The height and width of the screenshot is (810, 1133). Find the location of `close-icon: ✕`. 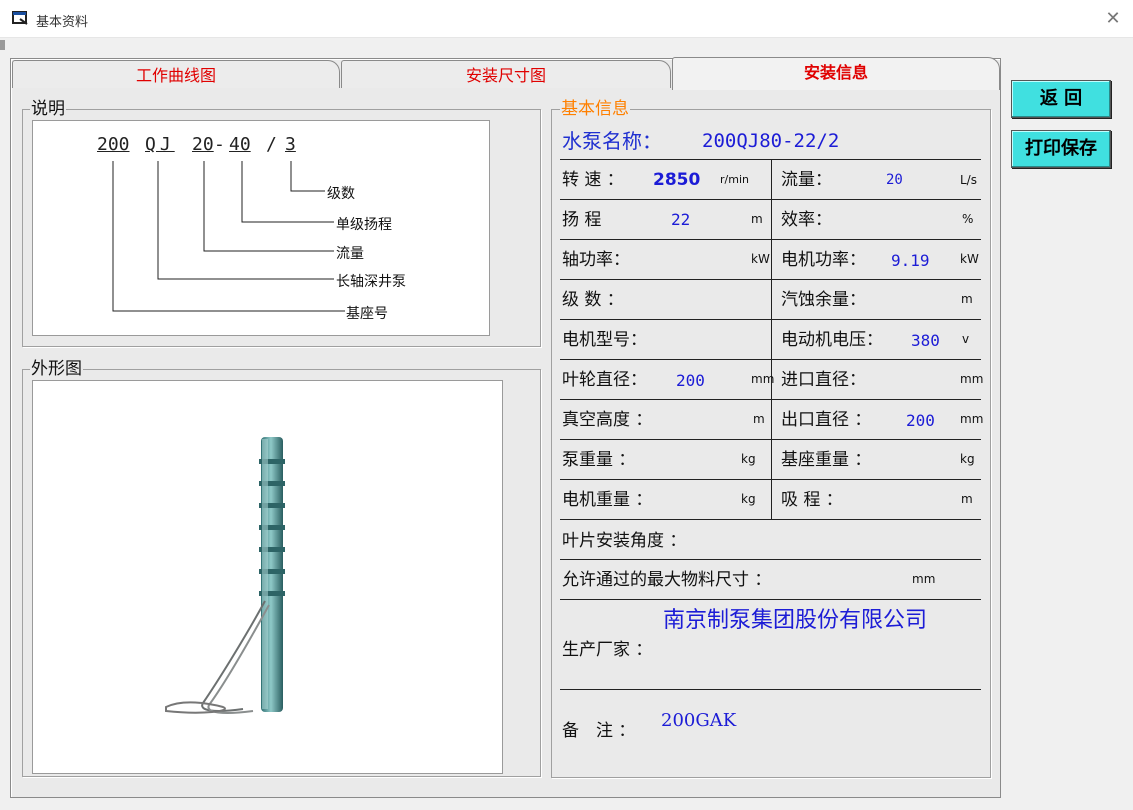

close-icon: ✕ is located at coordinates (1113, 19).